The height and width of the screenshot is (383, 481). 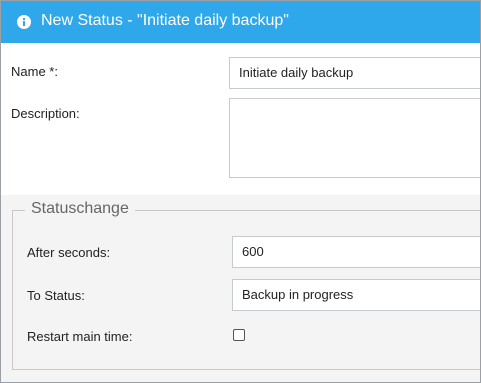 What do you see at coordinates (56, 295) in the screenshot?
I see `to-status-label: To Status:` at bounding box center [56, 295].